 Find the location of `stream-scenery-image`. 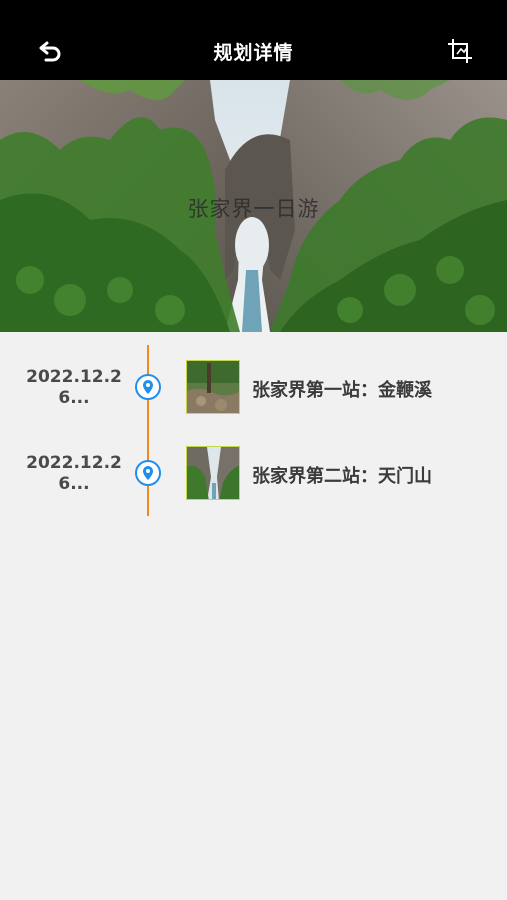

stream-scenery-image is located at coordinates (213, 387).